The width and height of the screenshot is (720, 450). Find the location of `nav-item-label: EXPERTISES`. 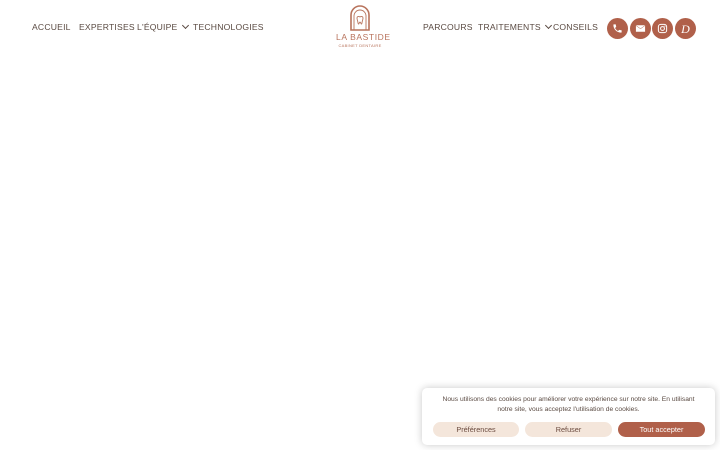

nav-item-label: EXPERTISES is located at coordinates (107, 27).